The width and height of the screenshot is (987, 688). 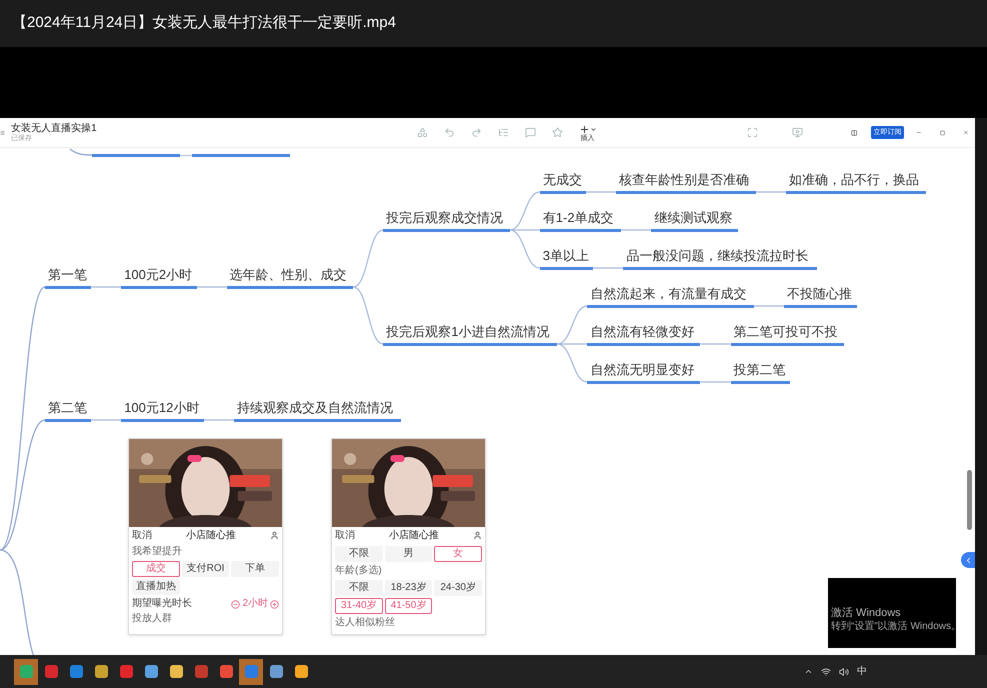 What do you see at coordinates (290, 277) in the screenshot?
I see `mindmap-node: 选年龄、性别、成交` at bounding box center [290, 277].